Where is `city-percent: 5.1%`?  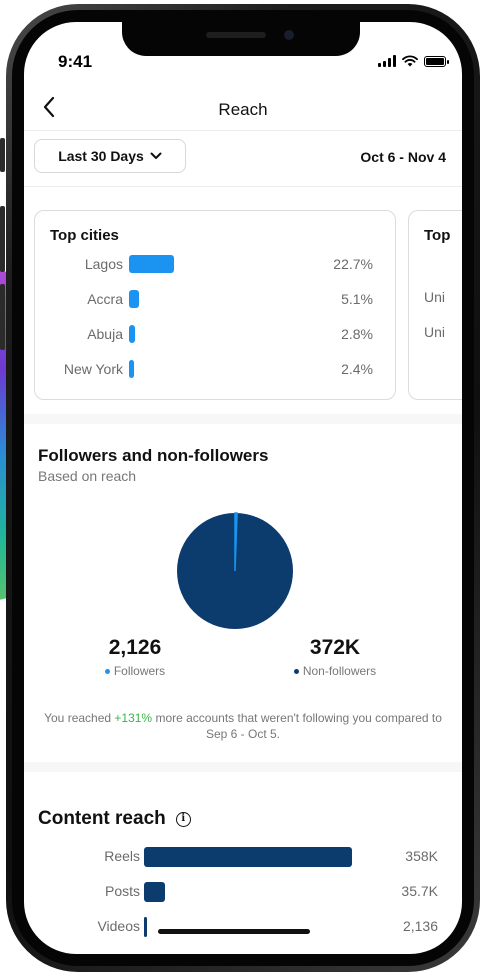
city-percent: 5.1% is located at coordinates (357, 299).